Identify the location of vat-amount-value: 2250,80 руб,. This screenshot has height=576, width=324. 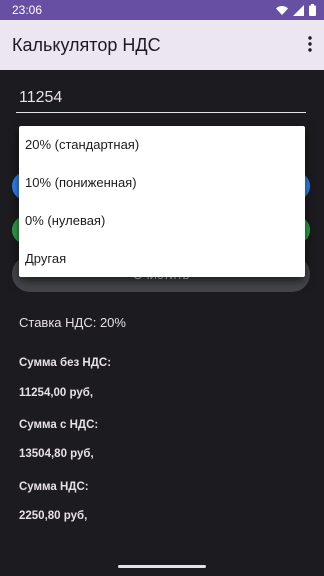
(53, 516).